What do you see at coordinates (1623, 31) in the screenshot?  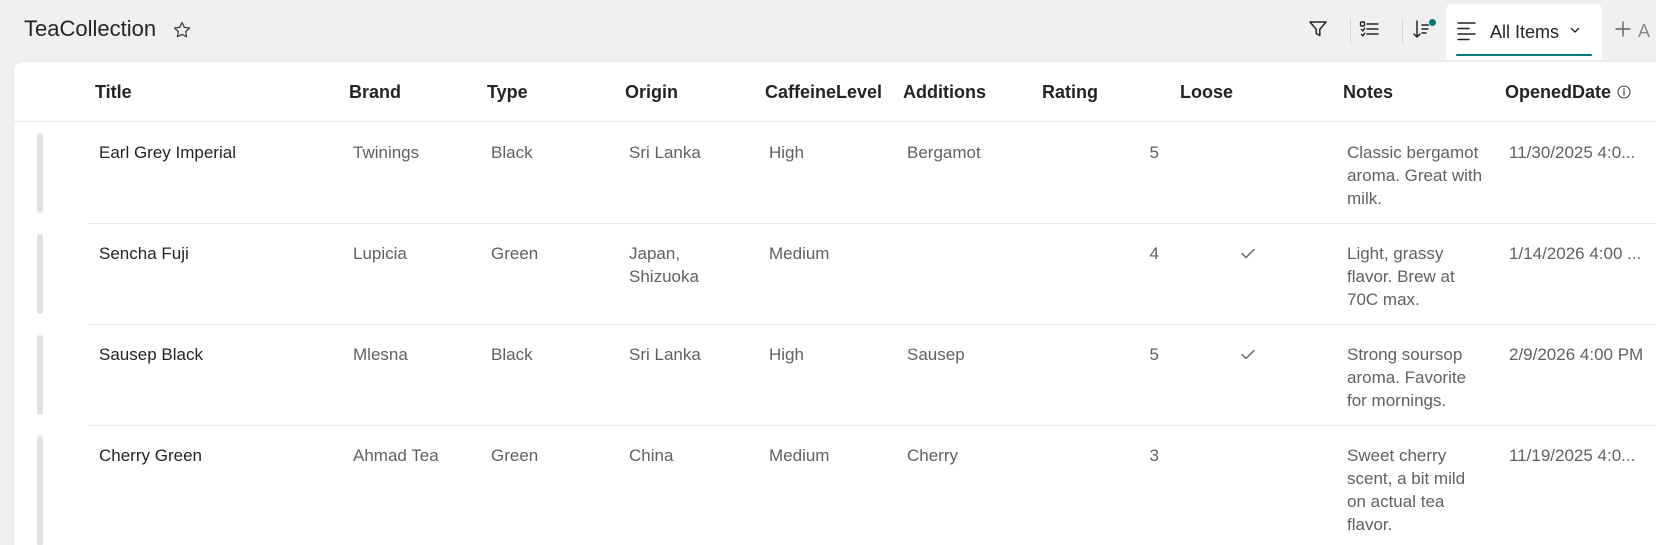 I see `plus-icon` at bounding box center [1623, 31].